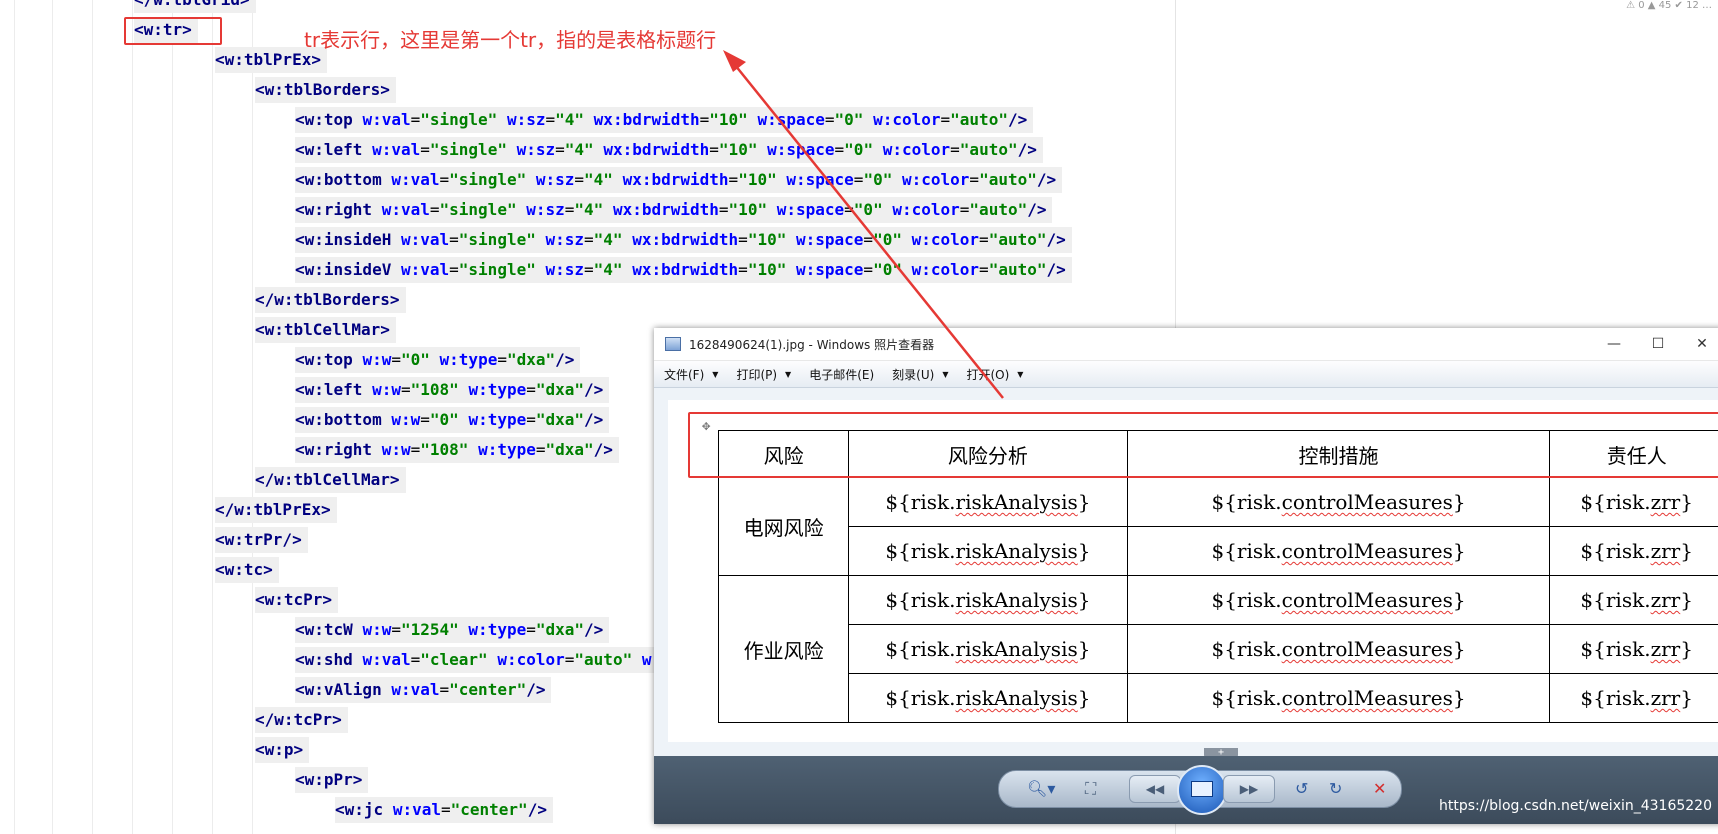  What do you see at coordinates (863, 224) in the screenshot?
I see `annotation-arrow` at bounding box center [863, 224].